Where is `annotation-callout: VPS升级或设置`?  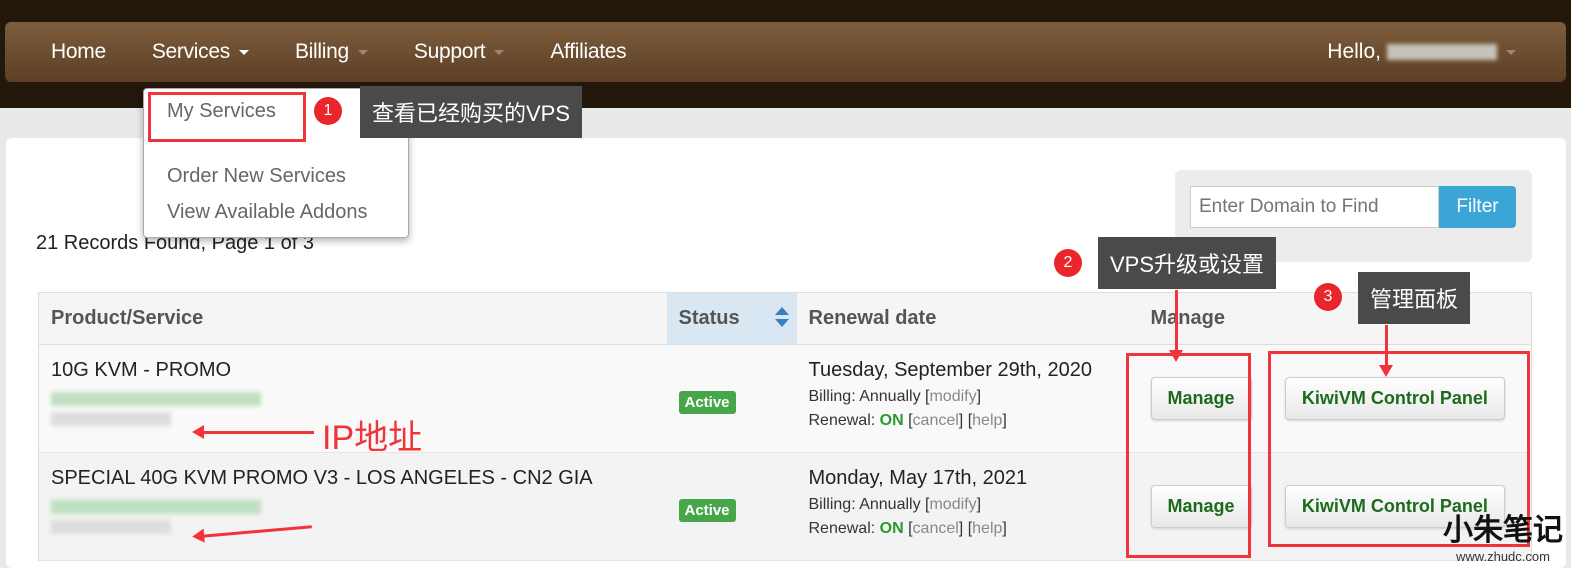
annotation-callout: VPS升级或设置 is located at coordinates (1187, 263).